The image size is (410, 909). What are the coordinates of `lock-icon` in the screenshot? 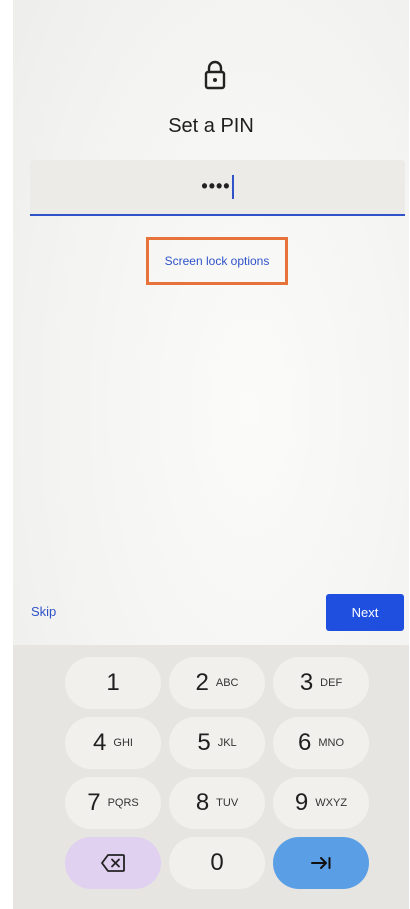 It's located at (215, 75).